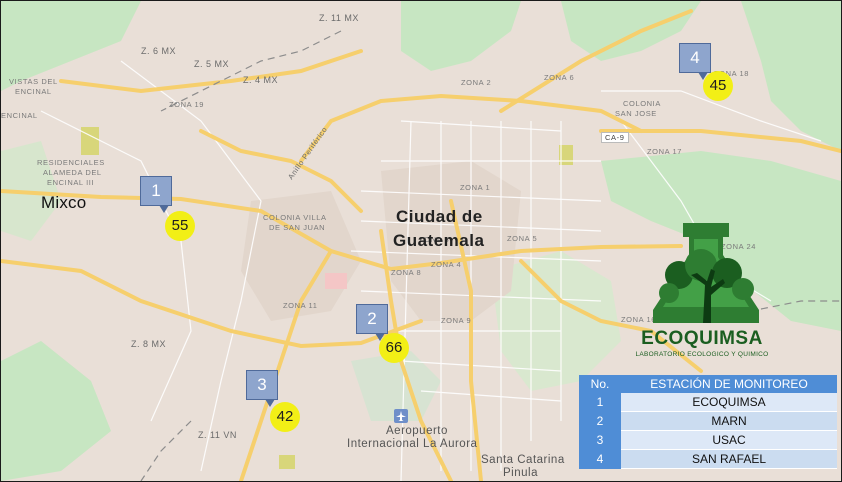 This screenshot has width=842, height=482. I want to click on zone-label-z8mx: Z. 8 MX, so click(149, 344).